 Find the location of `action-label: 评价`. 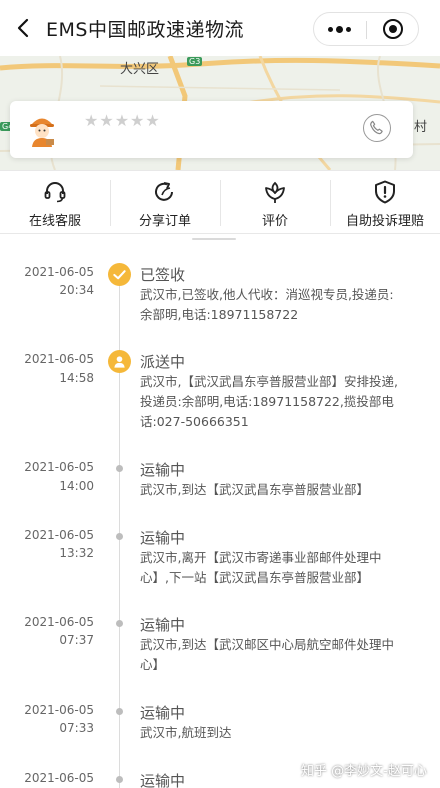

action-label: 评价 is located at coordinates (274, 221).